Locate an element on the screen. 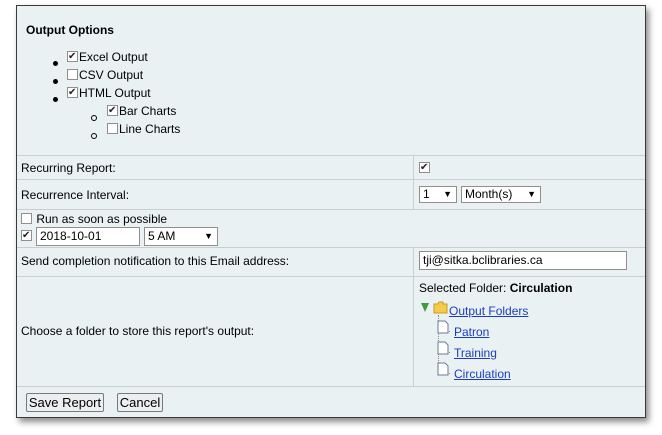 The height and width of the screenshot is (435, 662). cancel-button: Cancel is located at coordinates (140, 402).